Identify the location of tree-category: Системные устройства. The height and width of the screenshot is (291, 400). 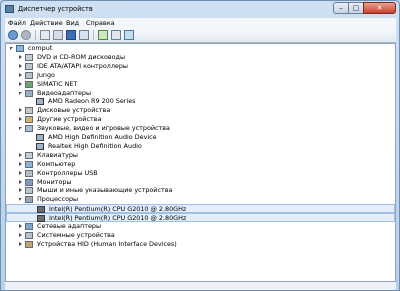
(200, 235).